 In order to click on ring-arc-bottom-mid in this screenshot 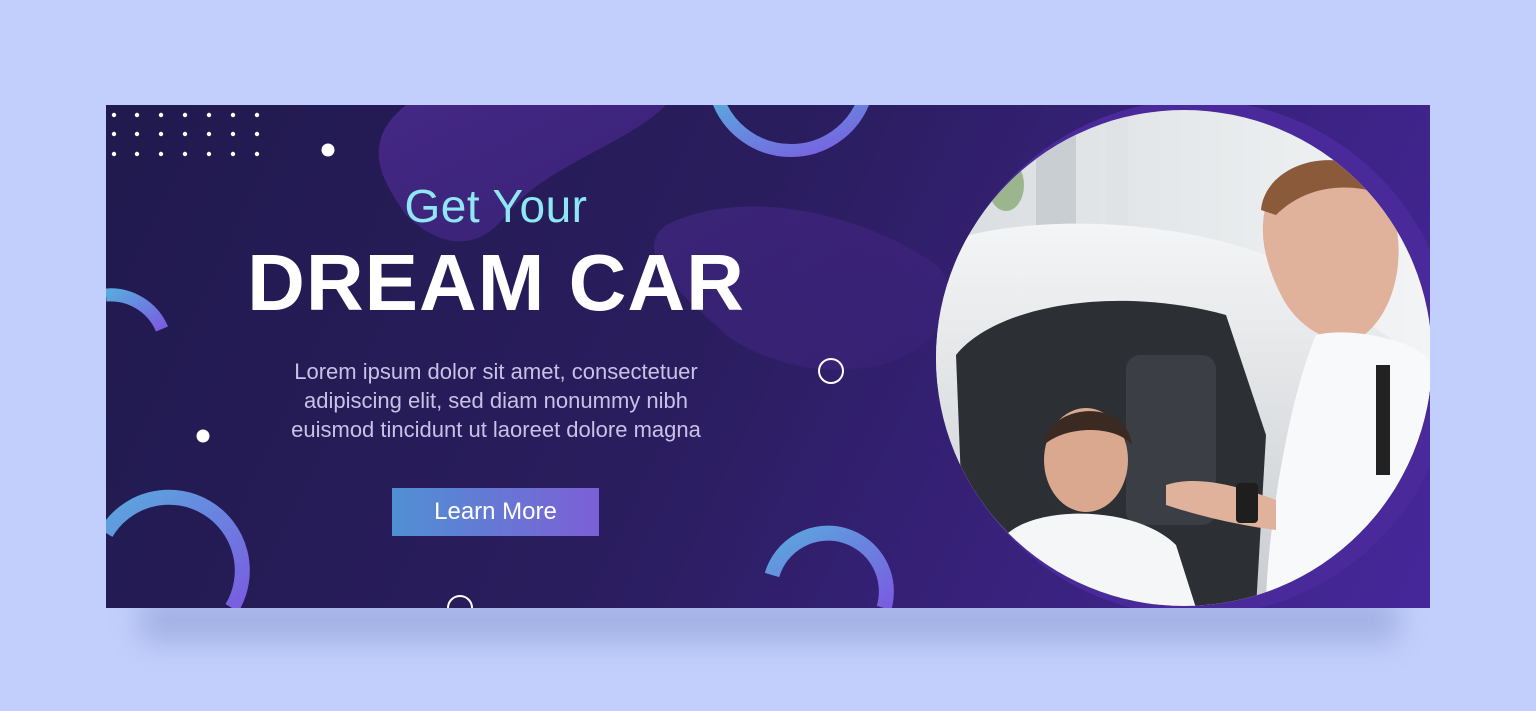, I will do `click(829, 566)`.